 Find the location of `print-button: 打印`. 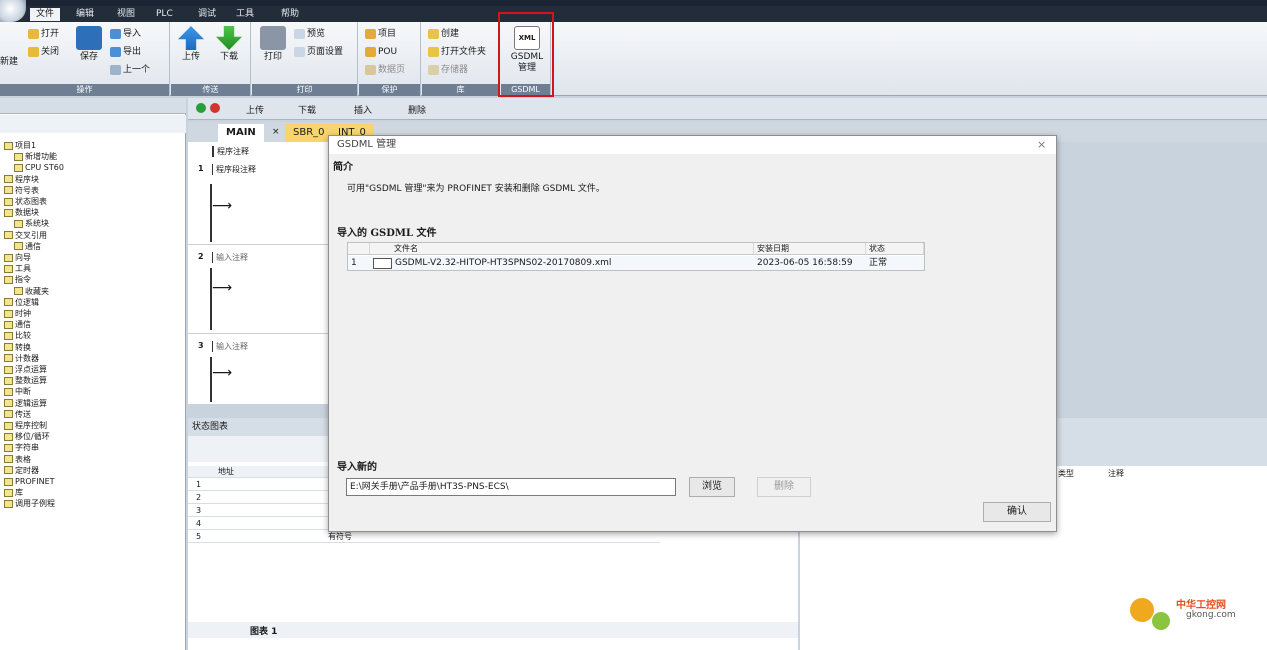

print-button: 打印 is located at coordinates (273, 44).